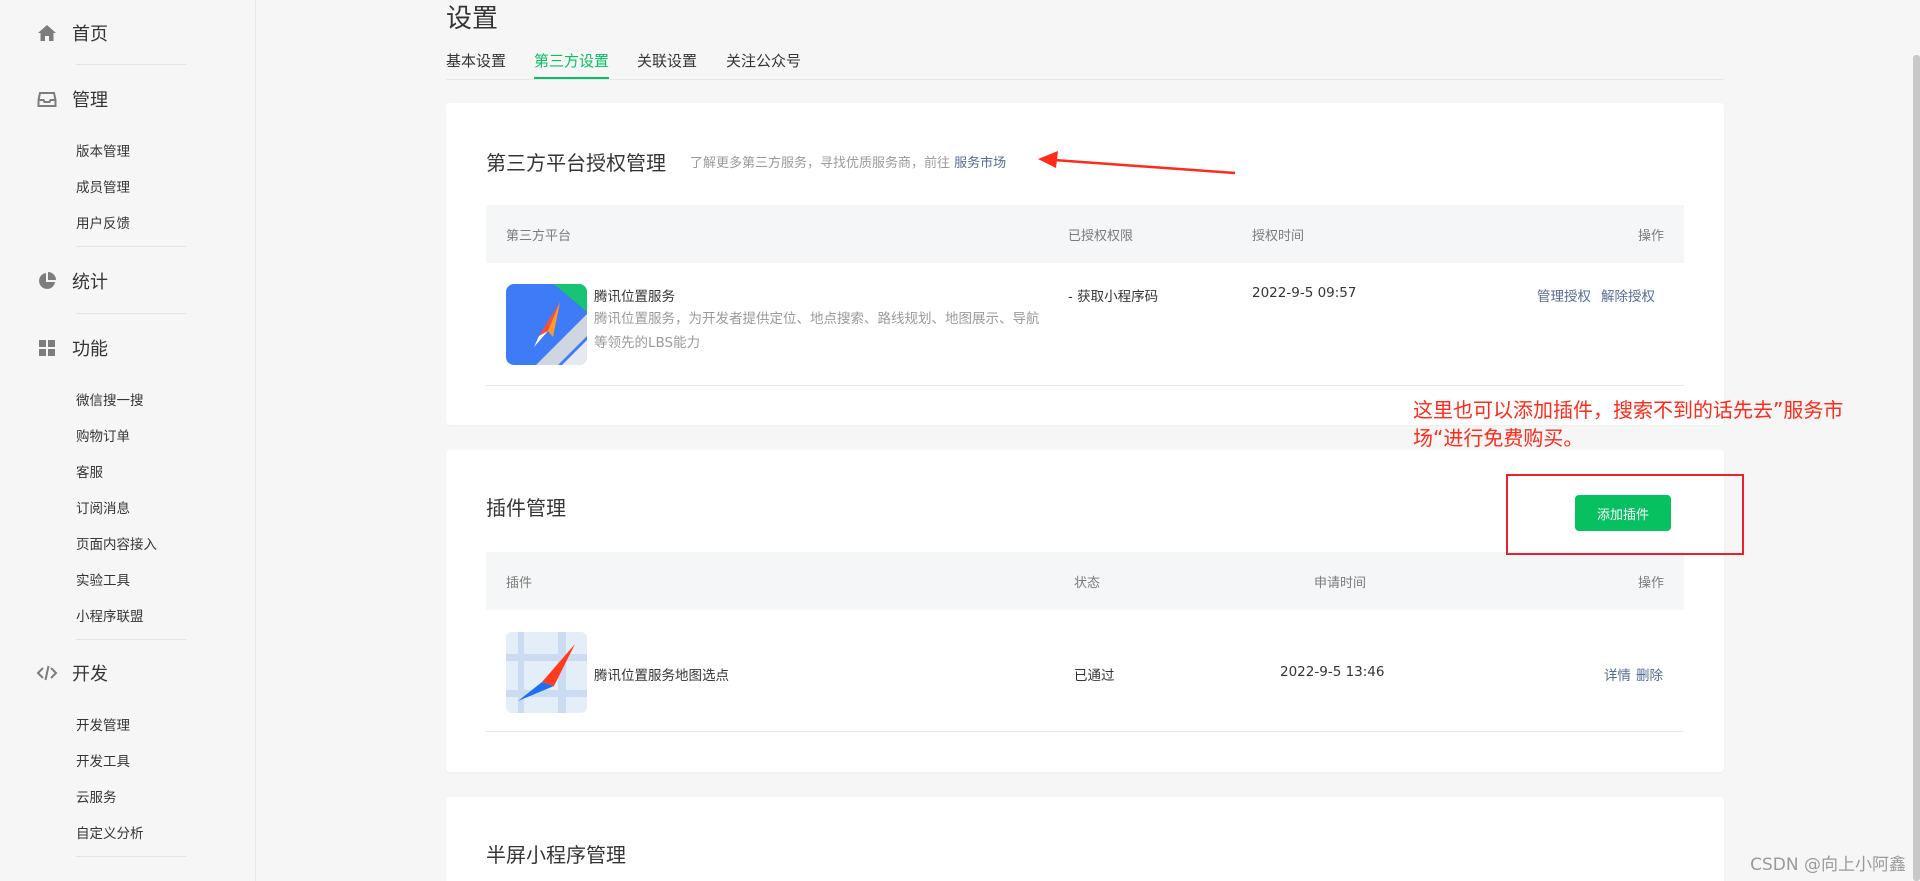  Describe the element at coordinates (980, 163) in the screenshot. I see `service-market-link: 服务市场` at that location.